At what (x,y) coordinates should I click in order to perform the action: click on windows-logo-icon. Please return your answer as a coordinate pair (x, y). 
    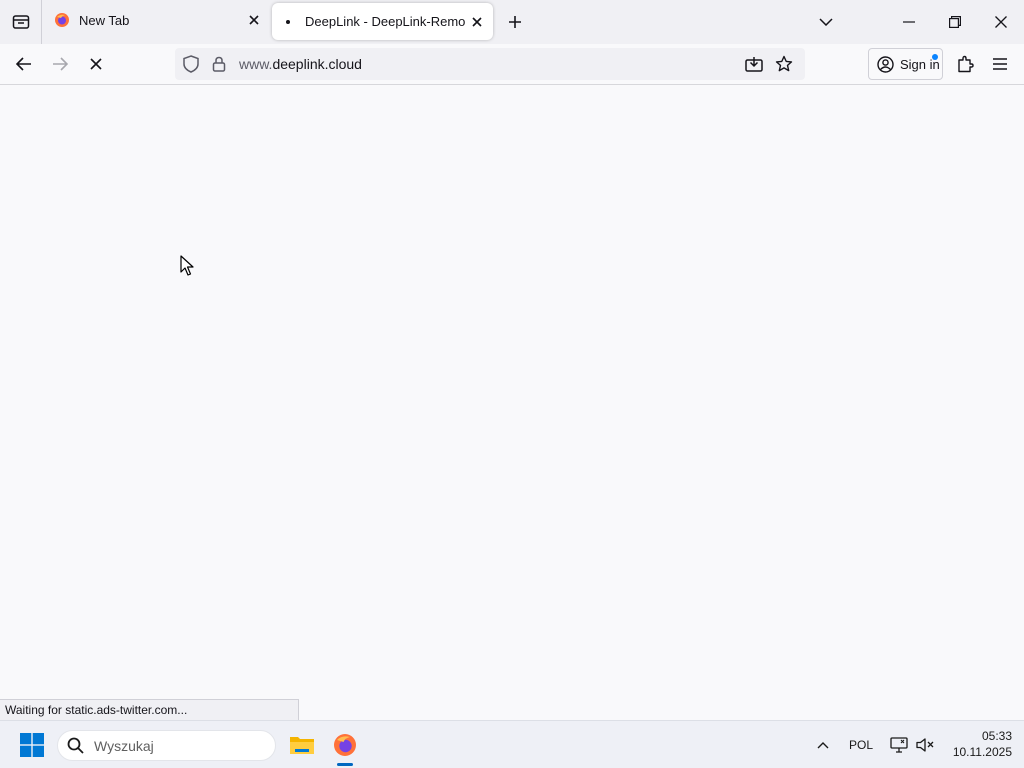
    Looking at the image, I should click on (32, 745).